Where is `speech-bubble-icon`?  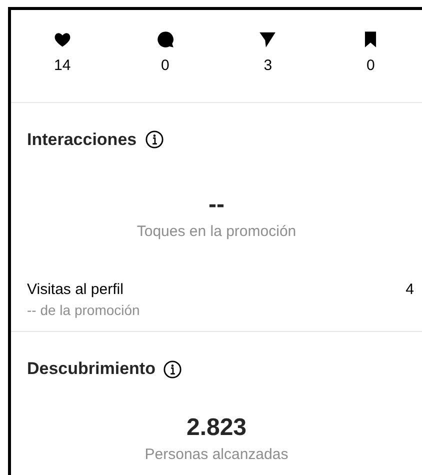 speech-bubble-icon is located at coordinates (165, 39).